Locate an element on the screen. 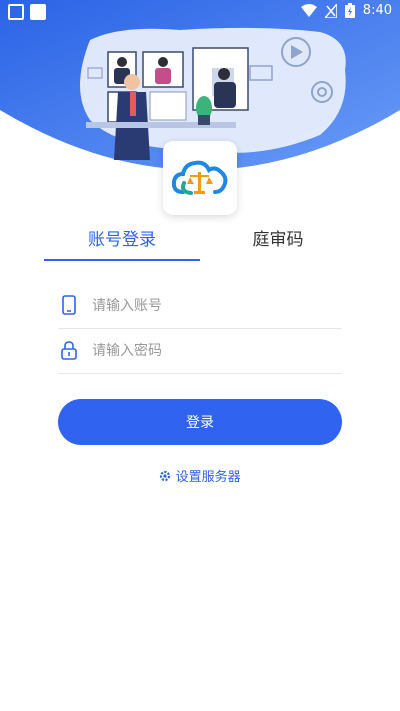 This screenshot has height=711, width=400. phone-icon is located at coordinates (69, 305).